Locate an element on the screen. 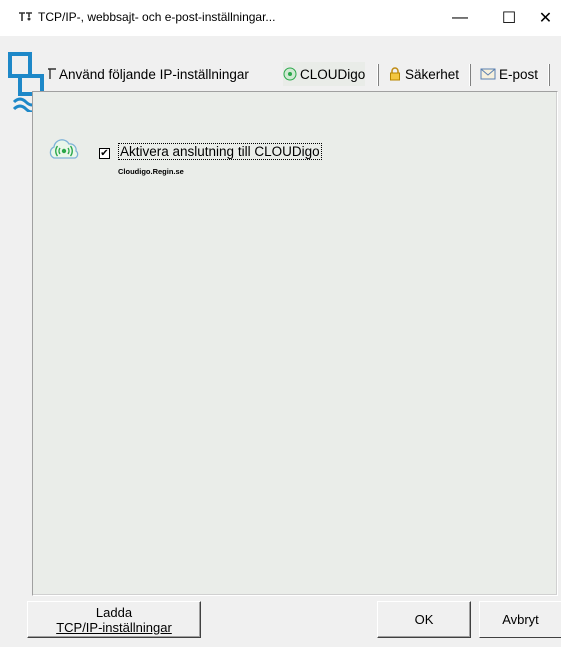  cloudigo-icon is located at coordinates (290, 74).